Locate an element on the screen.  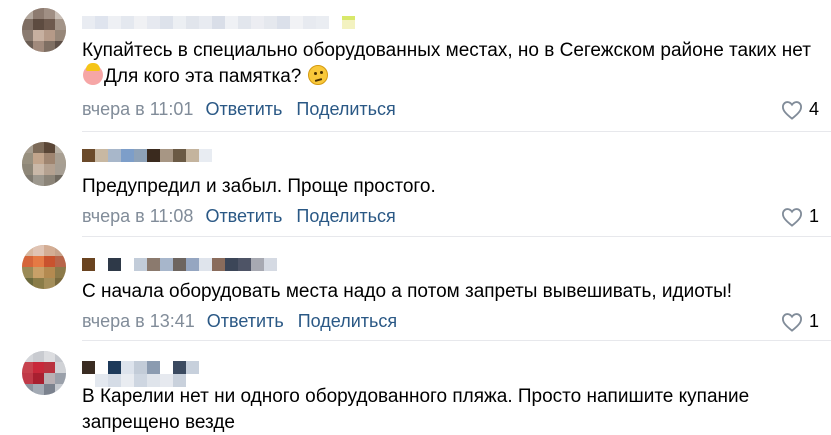
comment-meta: вчера в 11:01 Ответить Поделиться is located at coordinates (246, 109).